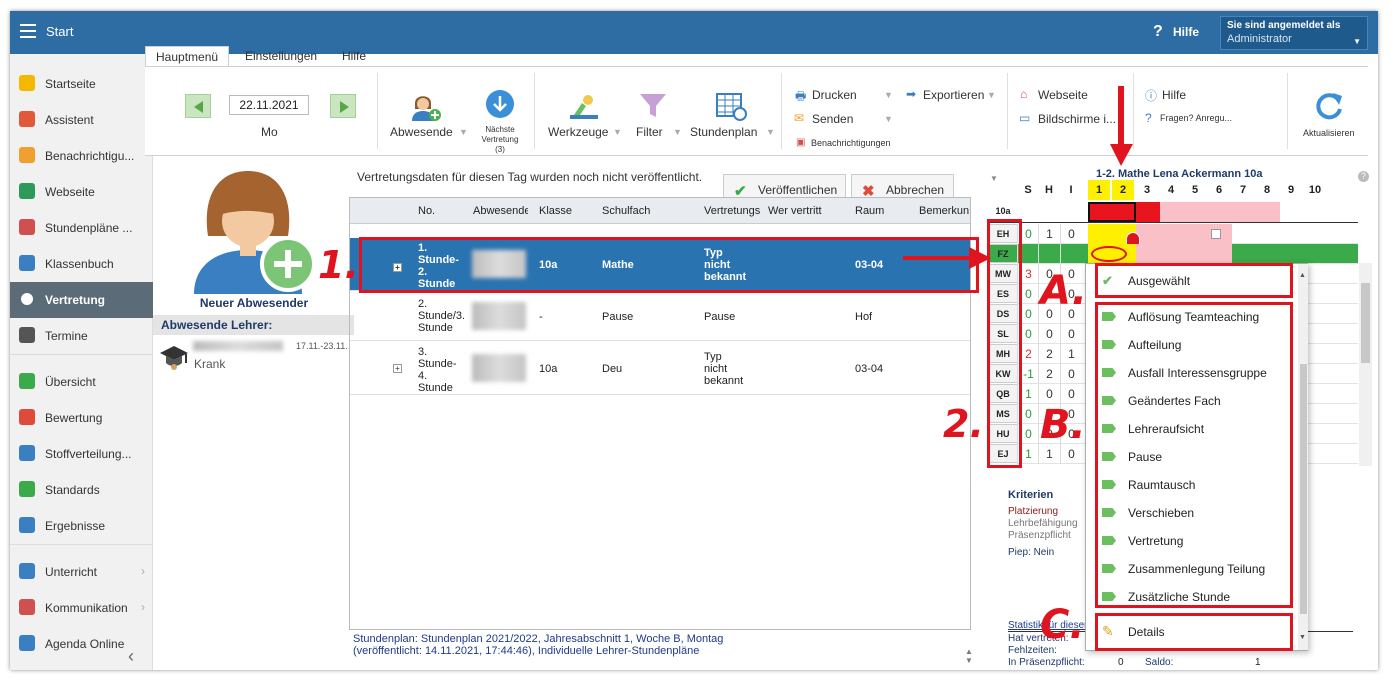 This screenshot has width=1396, height=688. I want to click on tab-main-menu: Hauptmenü, so click(187, 56).